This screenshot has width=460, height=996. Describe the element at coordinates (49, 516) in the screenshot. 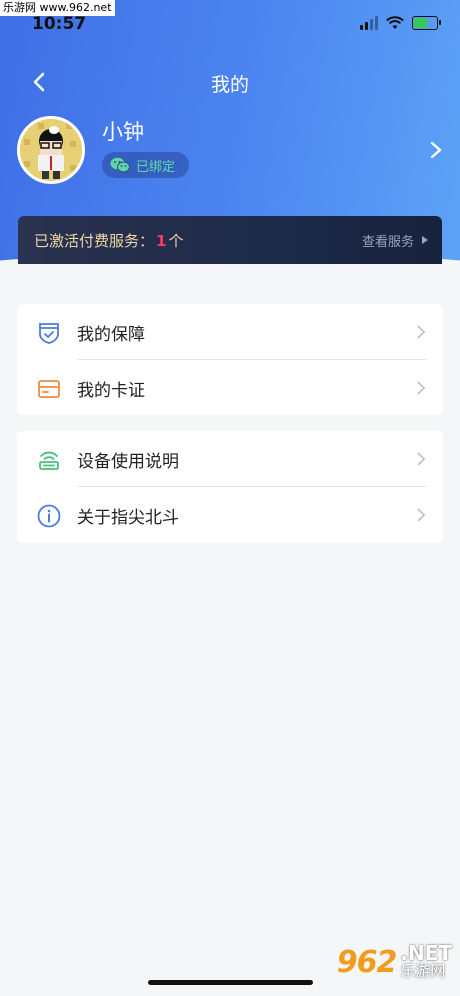

I see `info-icon` at that location.